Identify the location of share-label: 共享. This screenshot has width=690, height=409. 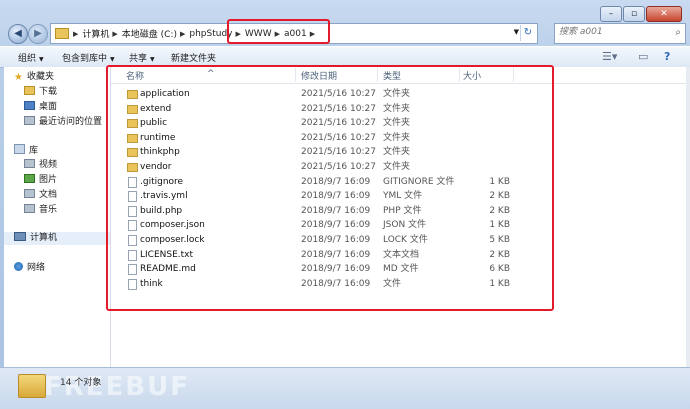
(138, 59).